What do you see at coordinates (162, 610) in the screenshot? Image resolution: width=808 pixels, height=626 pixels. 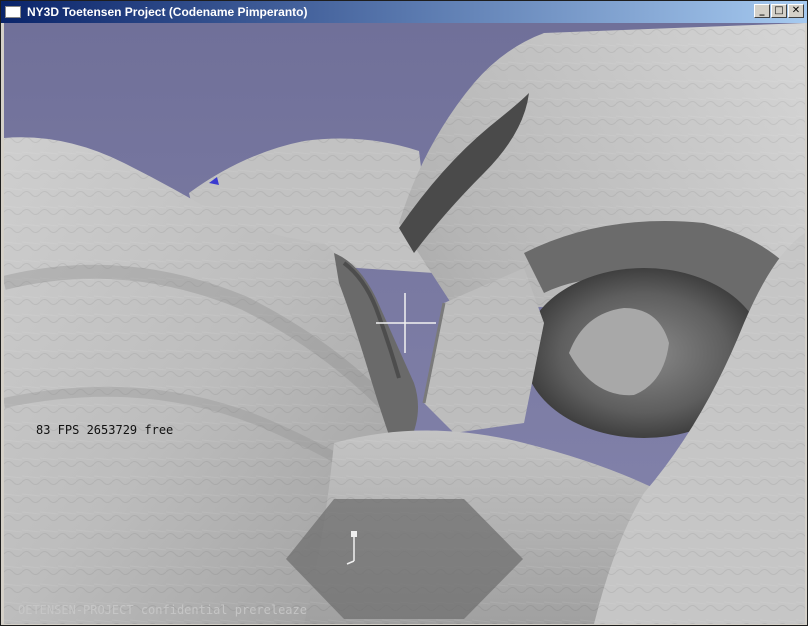 I see `prerelease-notice: OETENSEN-PROJECT confidential prereleaze` at bounding box center [162, 610].